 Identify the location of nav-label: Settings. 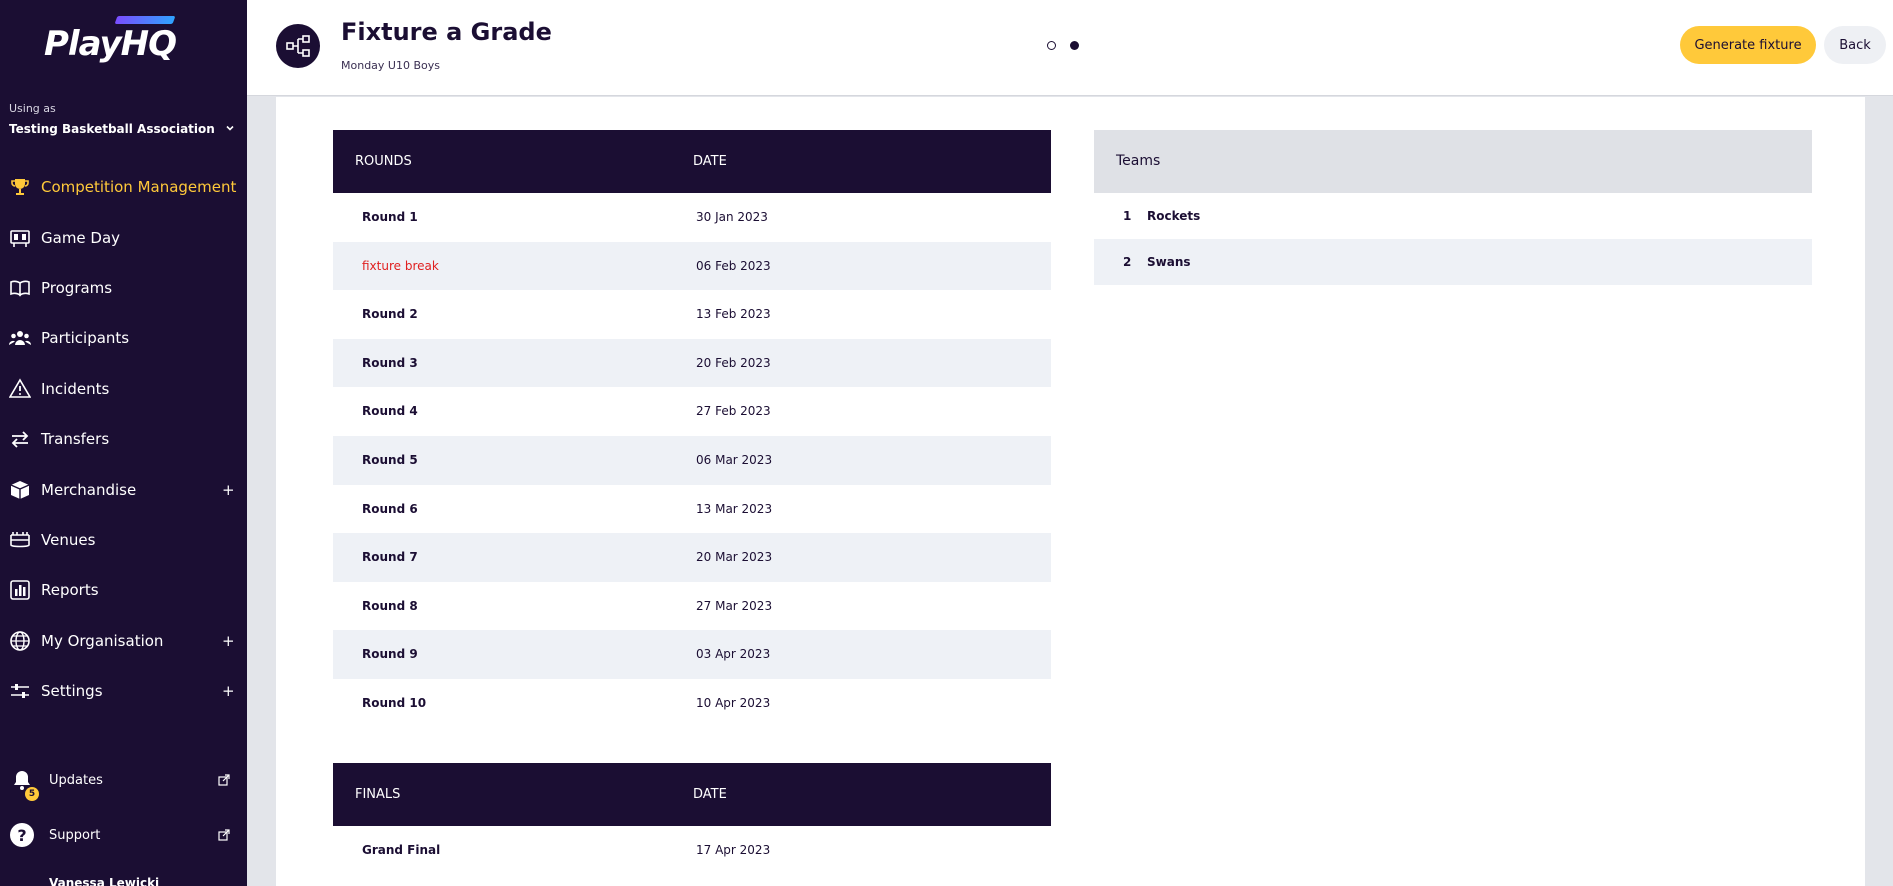
(72, 691).